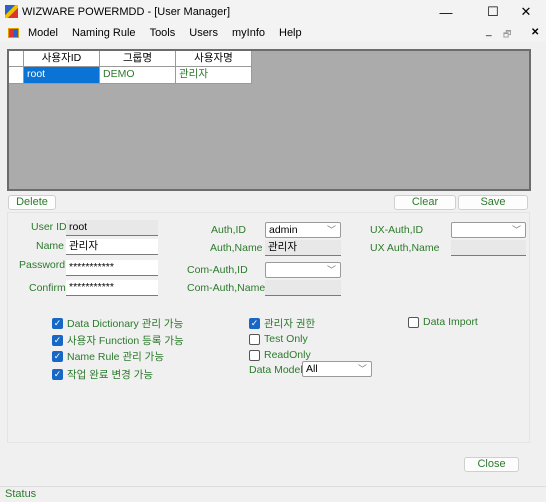 This screenshot has width=546, height=502. I want to click on checkbox-data-import: Data Import, so click(443, 322).